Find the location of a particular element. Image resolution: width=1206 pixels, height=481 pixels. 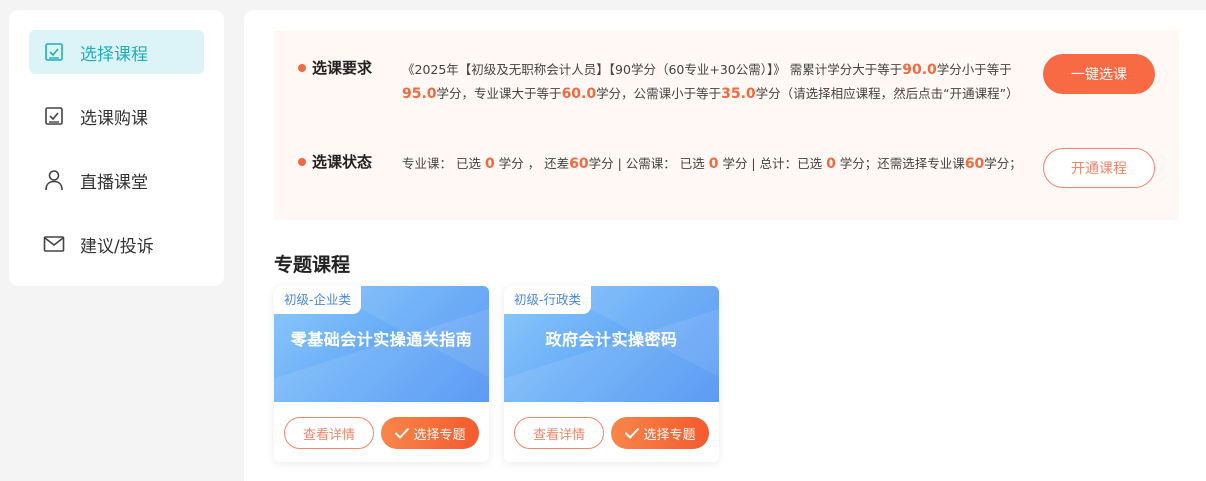

course-title: 政府会计实操密码 is located at coordinates (611, 339).